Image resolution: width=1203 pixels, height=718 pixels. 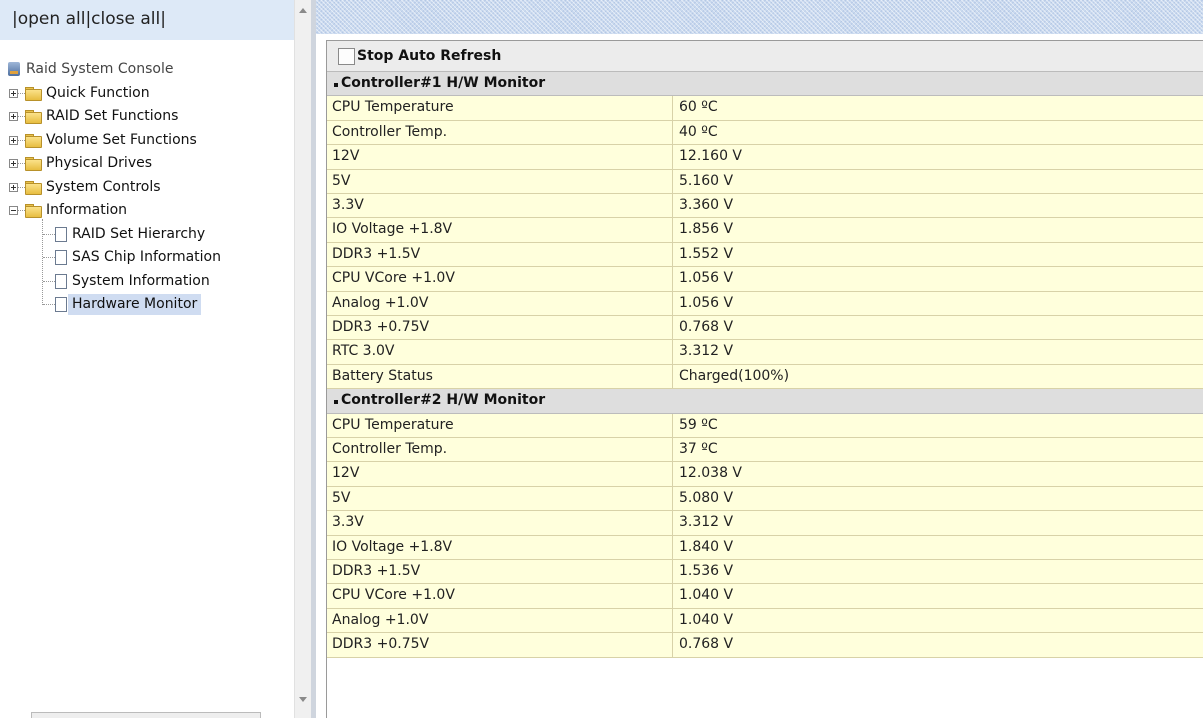 I want to click on table-row: Analog +1.0V 1.040 V, so click(x=765, y=621).